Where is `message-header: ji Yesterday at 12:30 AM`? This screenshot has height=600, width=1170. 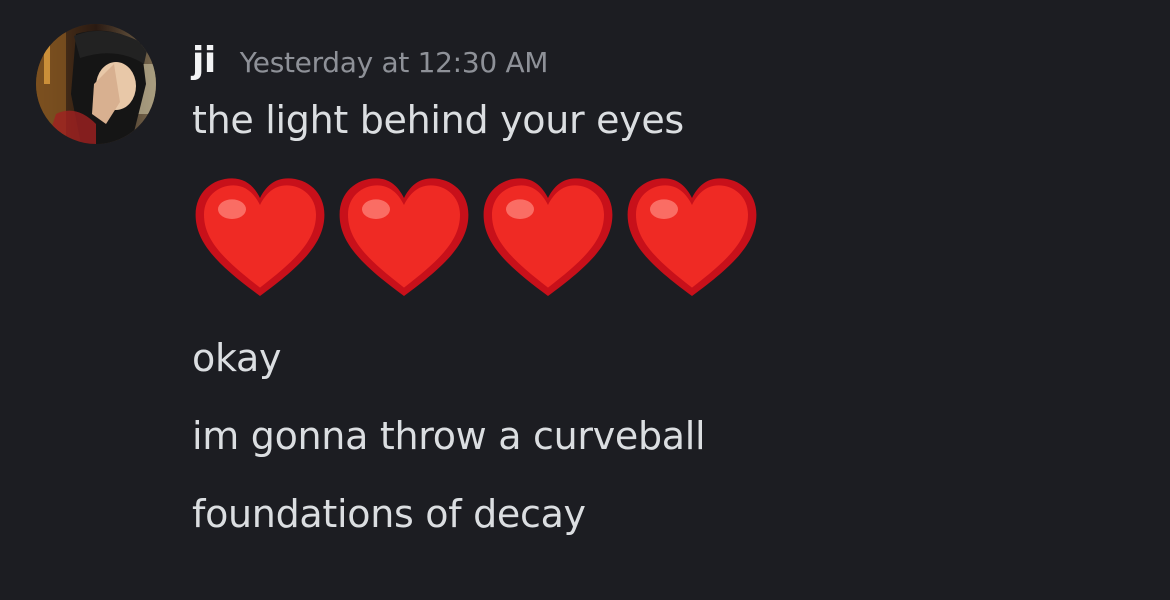
message-header: ji Yesterday at 12:30 AM is located at coordinates (370, 62).